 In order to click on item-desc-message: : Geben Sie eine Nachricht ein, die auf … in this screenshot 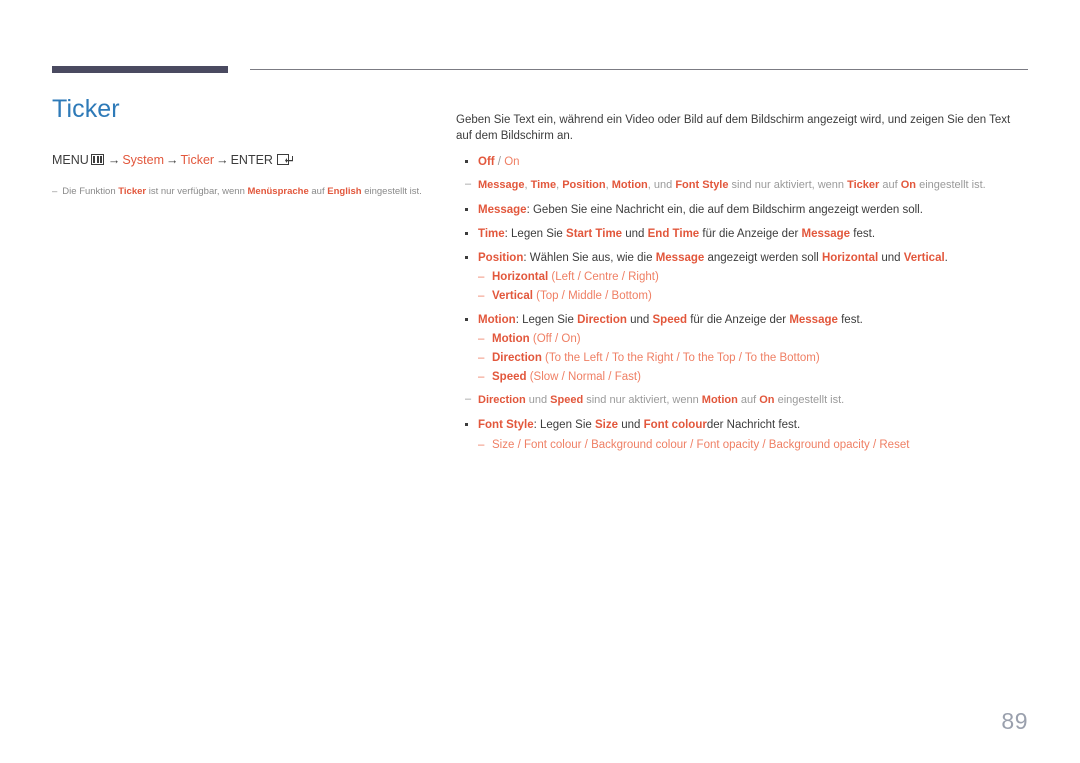, I will do `click(724, 210)`.